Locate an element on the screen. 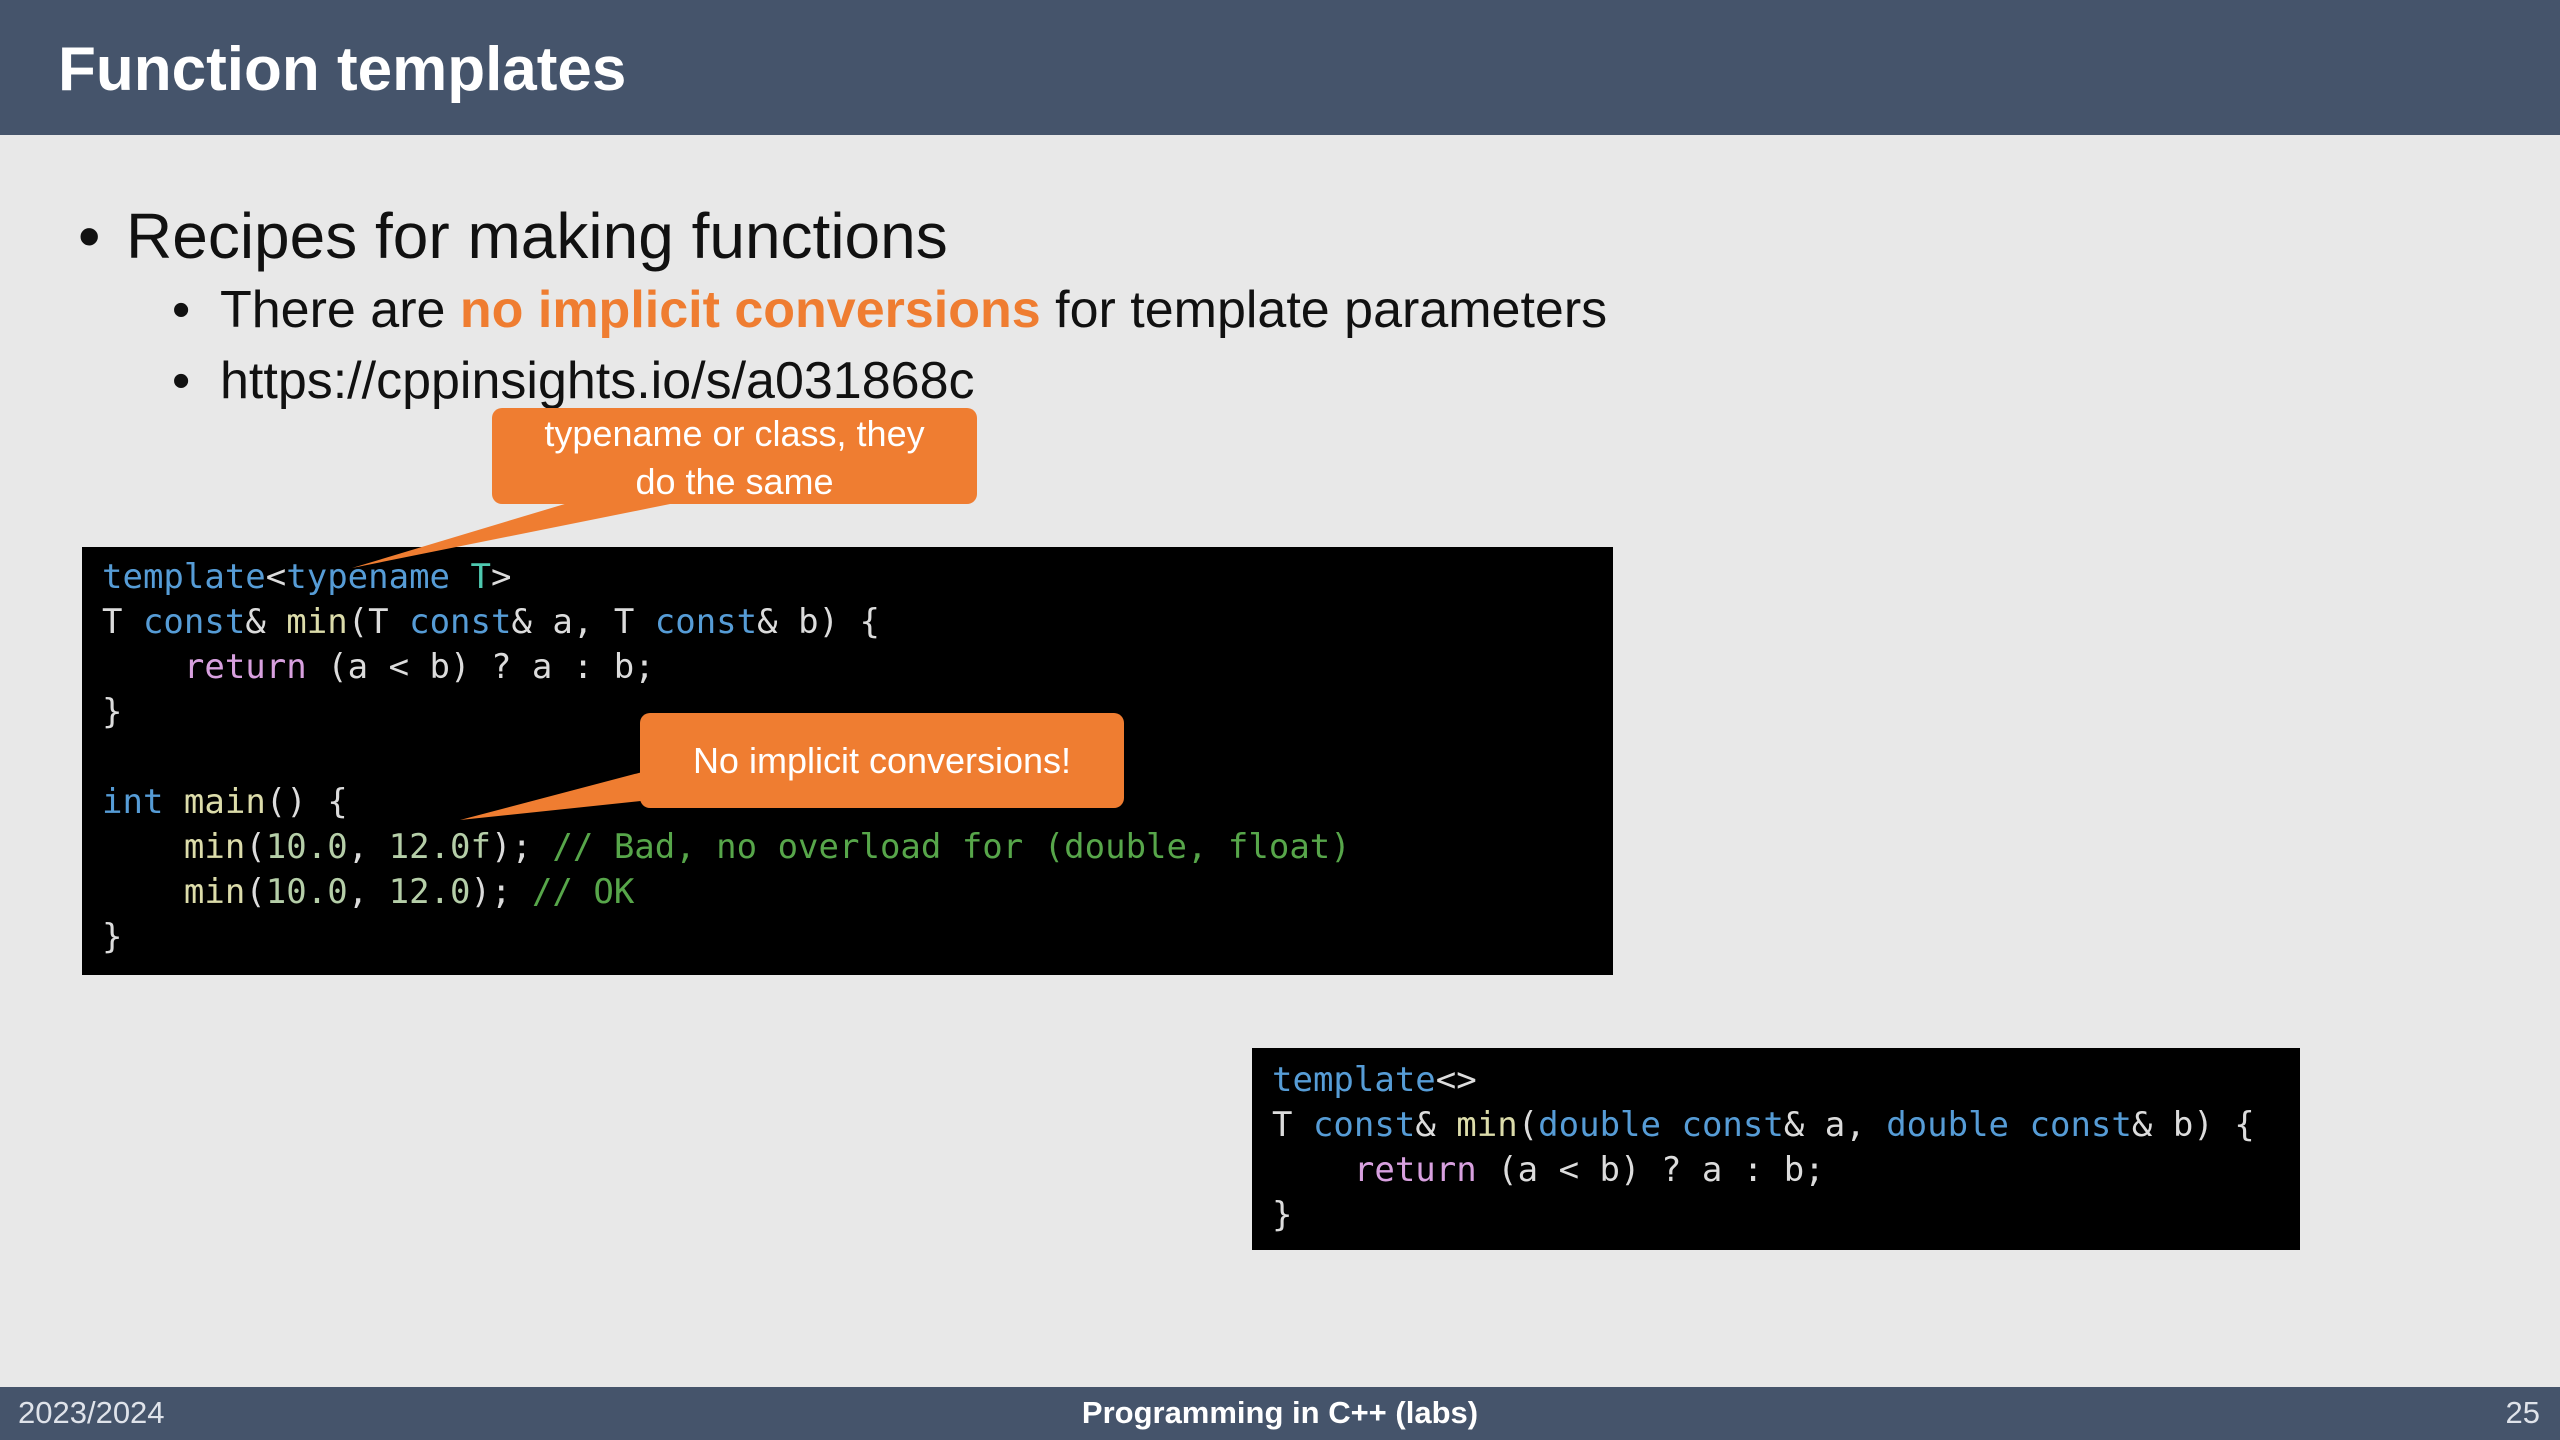  footer-page-number: 25 is located at coordinates (2522, 1412).